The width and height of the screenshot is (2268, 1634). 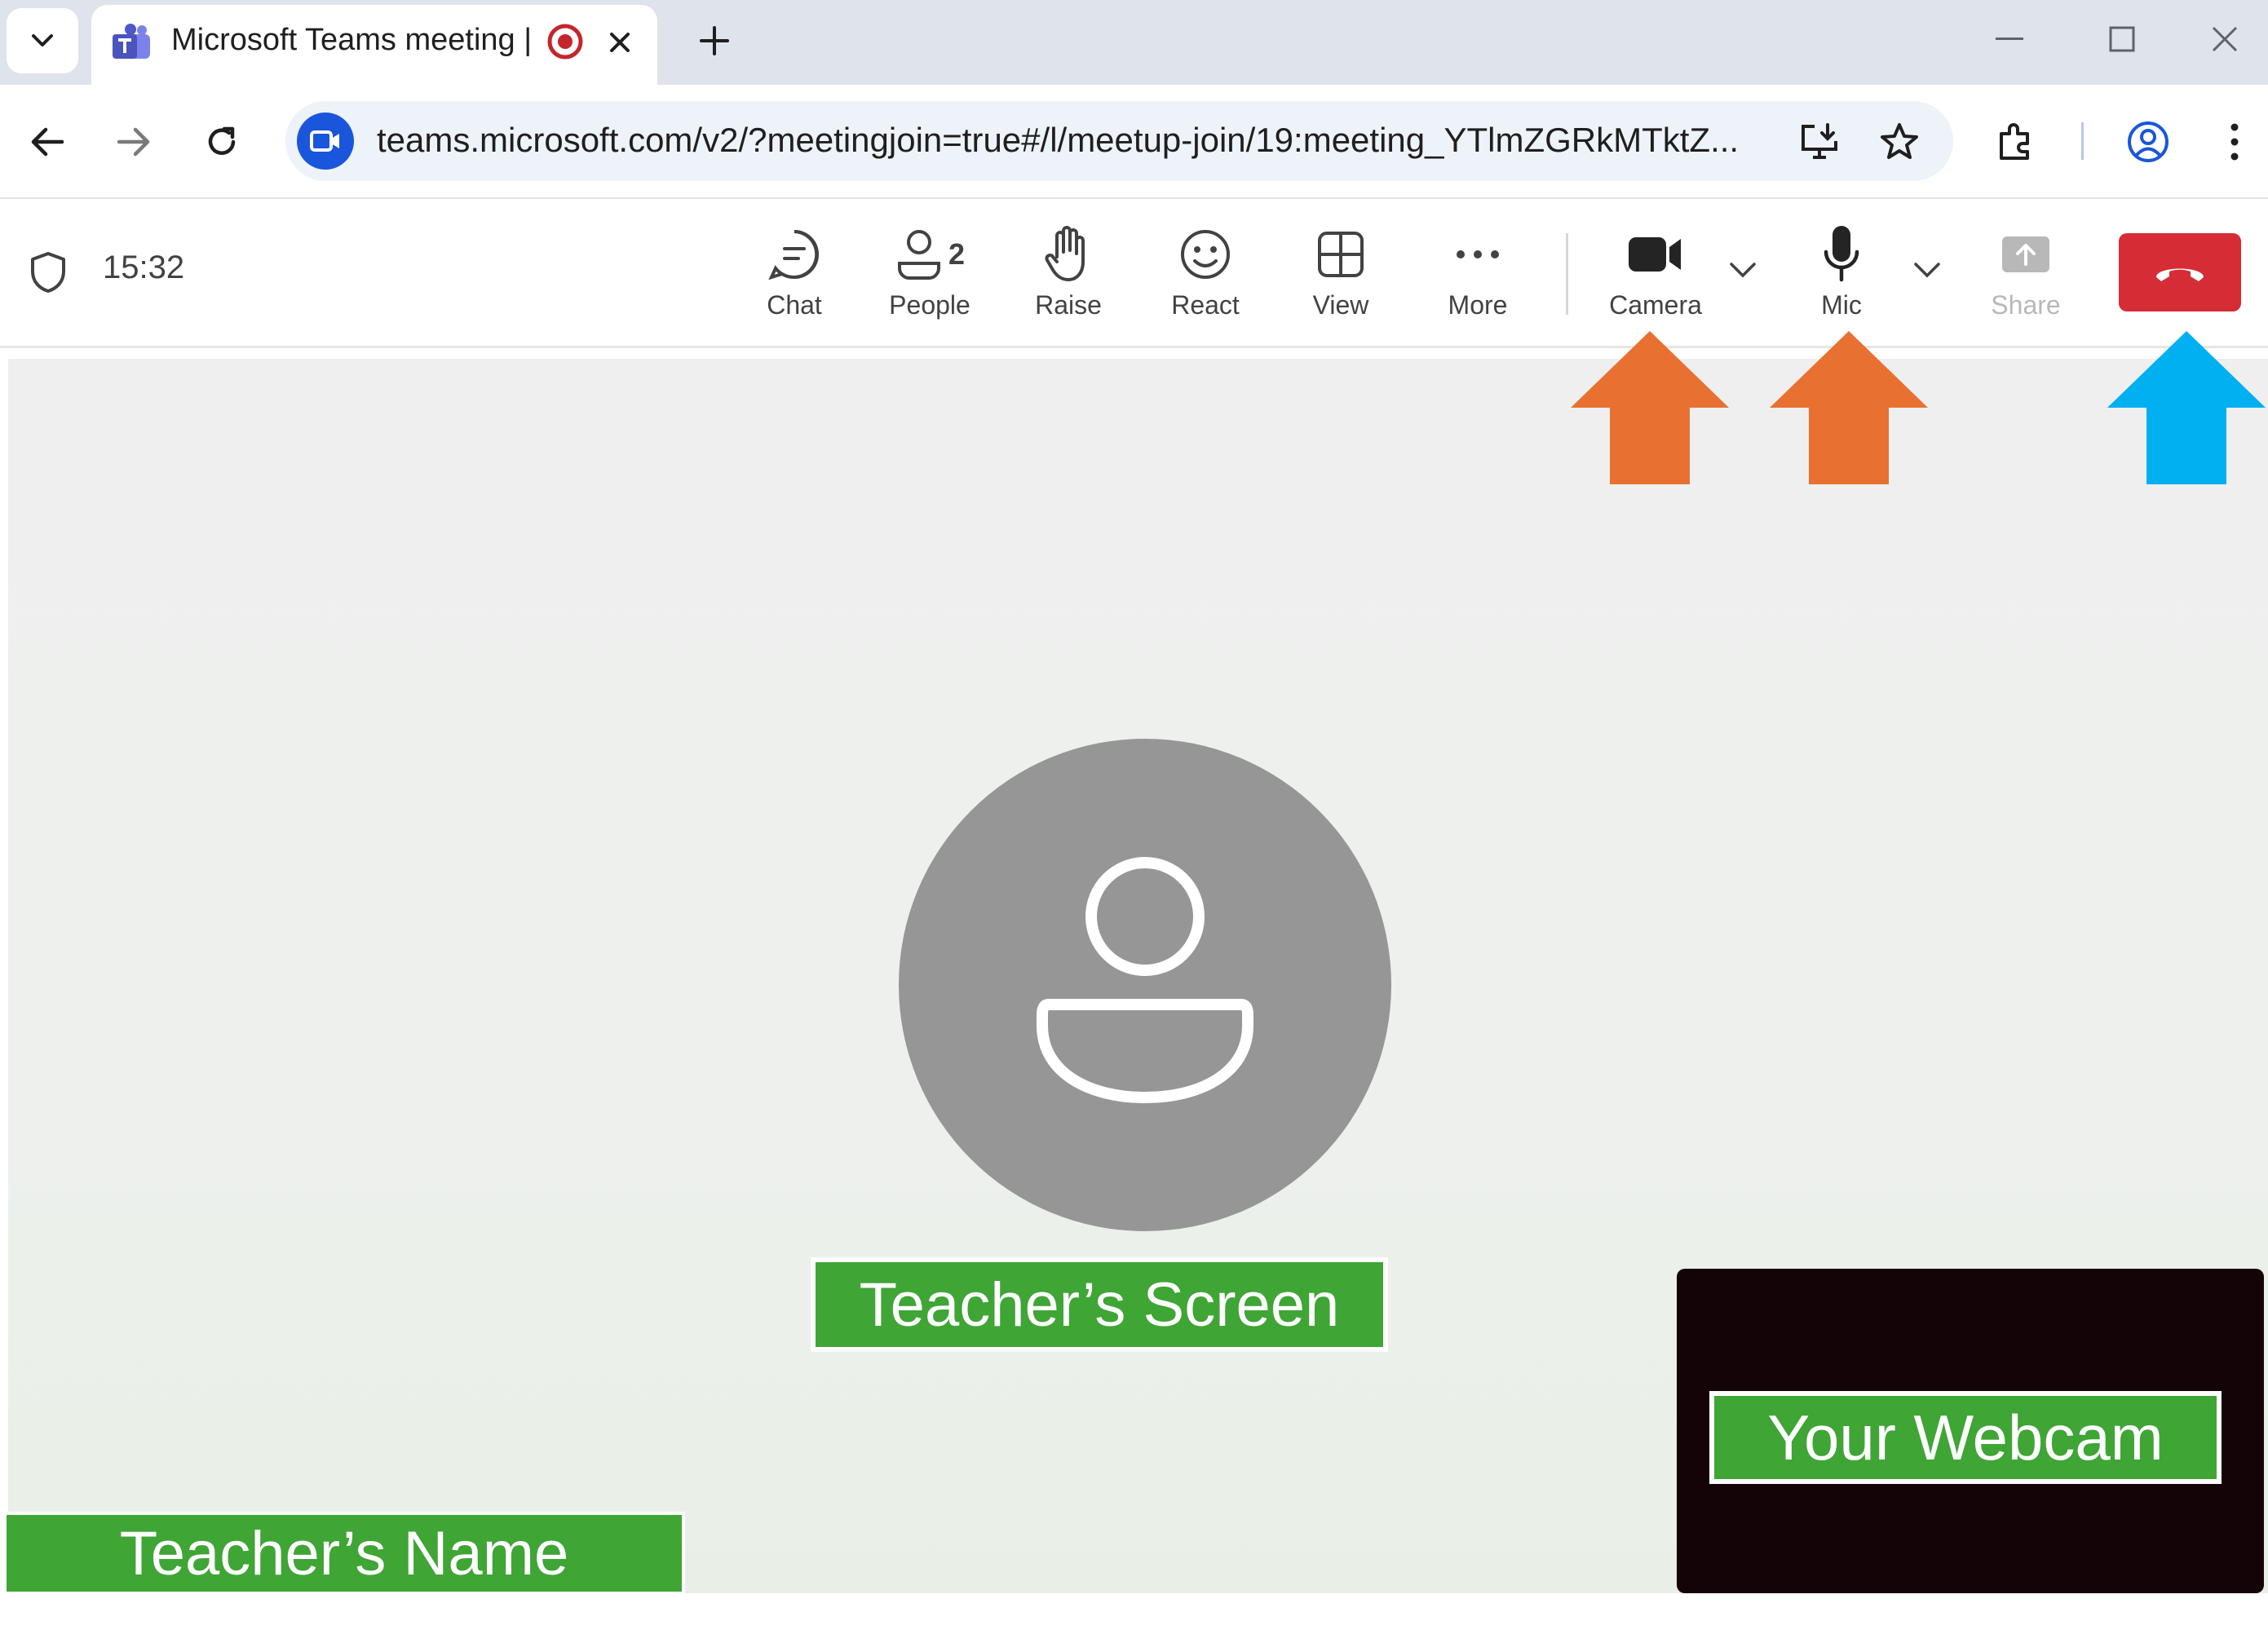 I want to click on people-button: 2 People, so click(x=930, y=279).